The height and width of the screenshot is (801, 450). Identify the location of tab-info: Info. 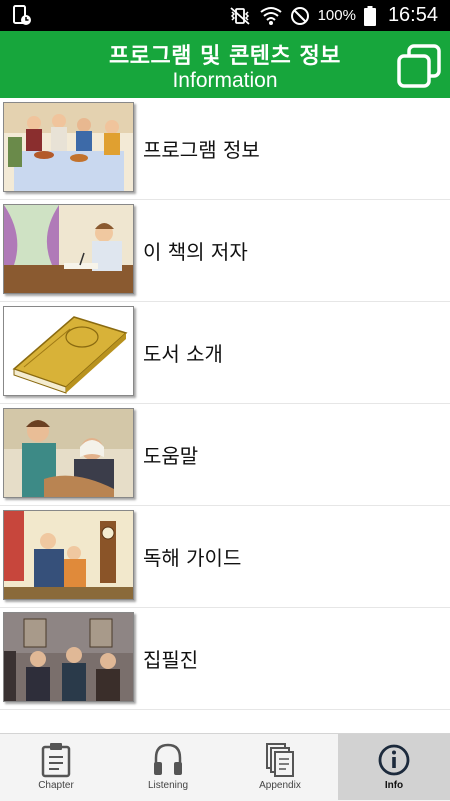
(394, 767).